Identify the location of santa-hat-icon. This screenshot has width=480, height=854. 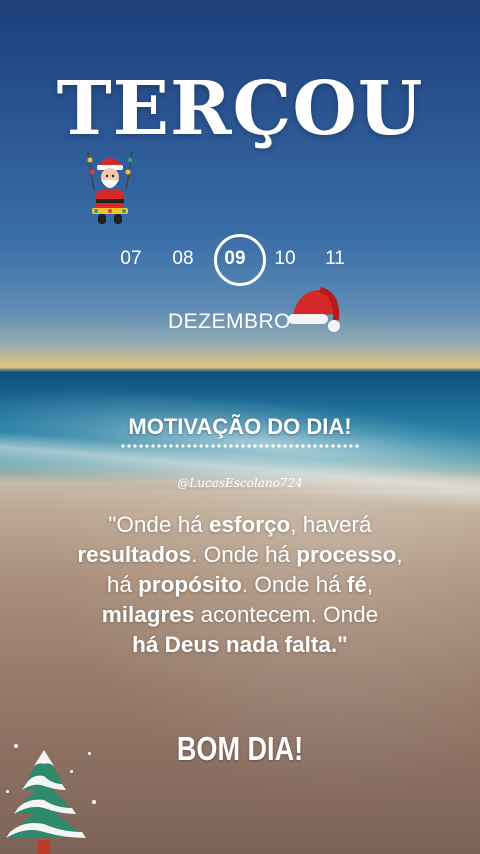
(314, 309).